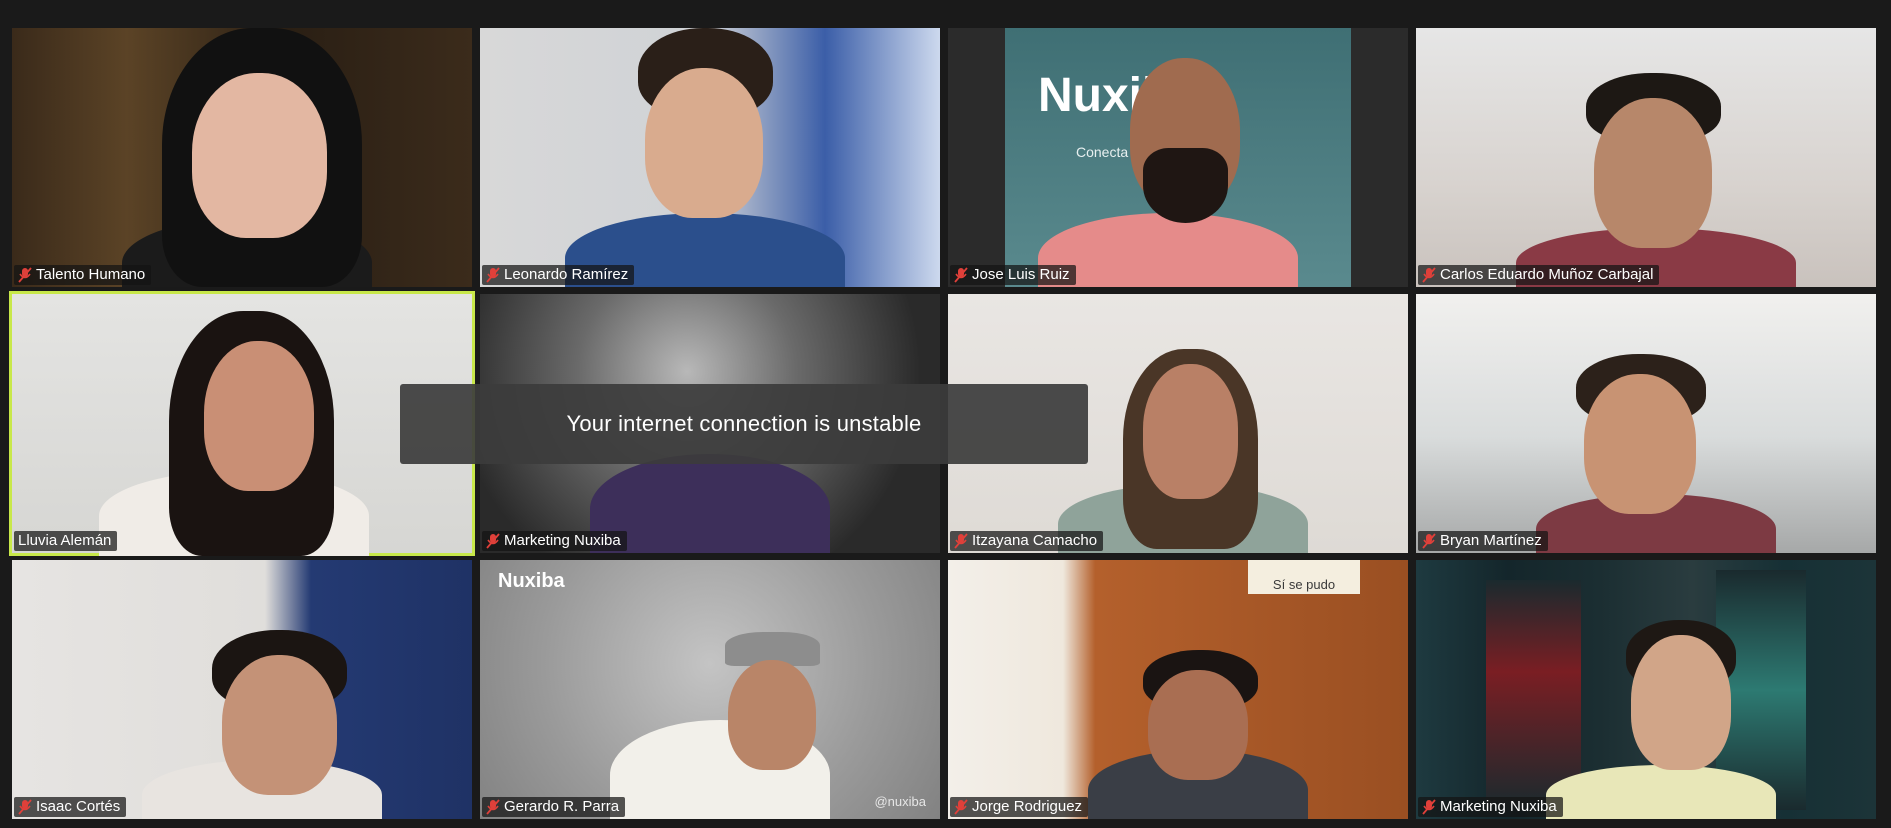 The height and width of the screenshot is (828, 1891). I want to click on participant-tile: Isaac Cortés, so click(242, 689).